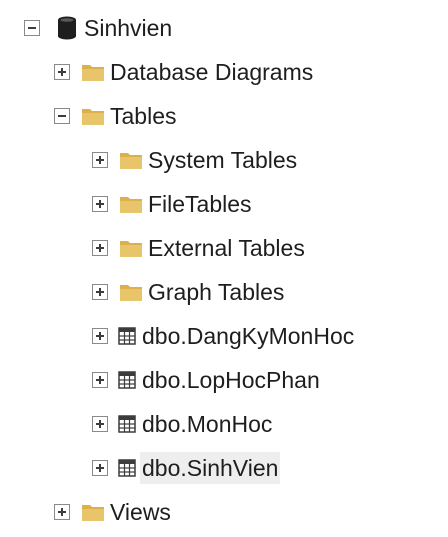 The image size is (448, 537). What do you see at coordinates (231, 380) in the screenshot?
I see `node-label: dbo.LopHocPhan` at bounding box center [231, 380].